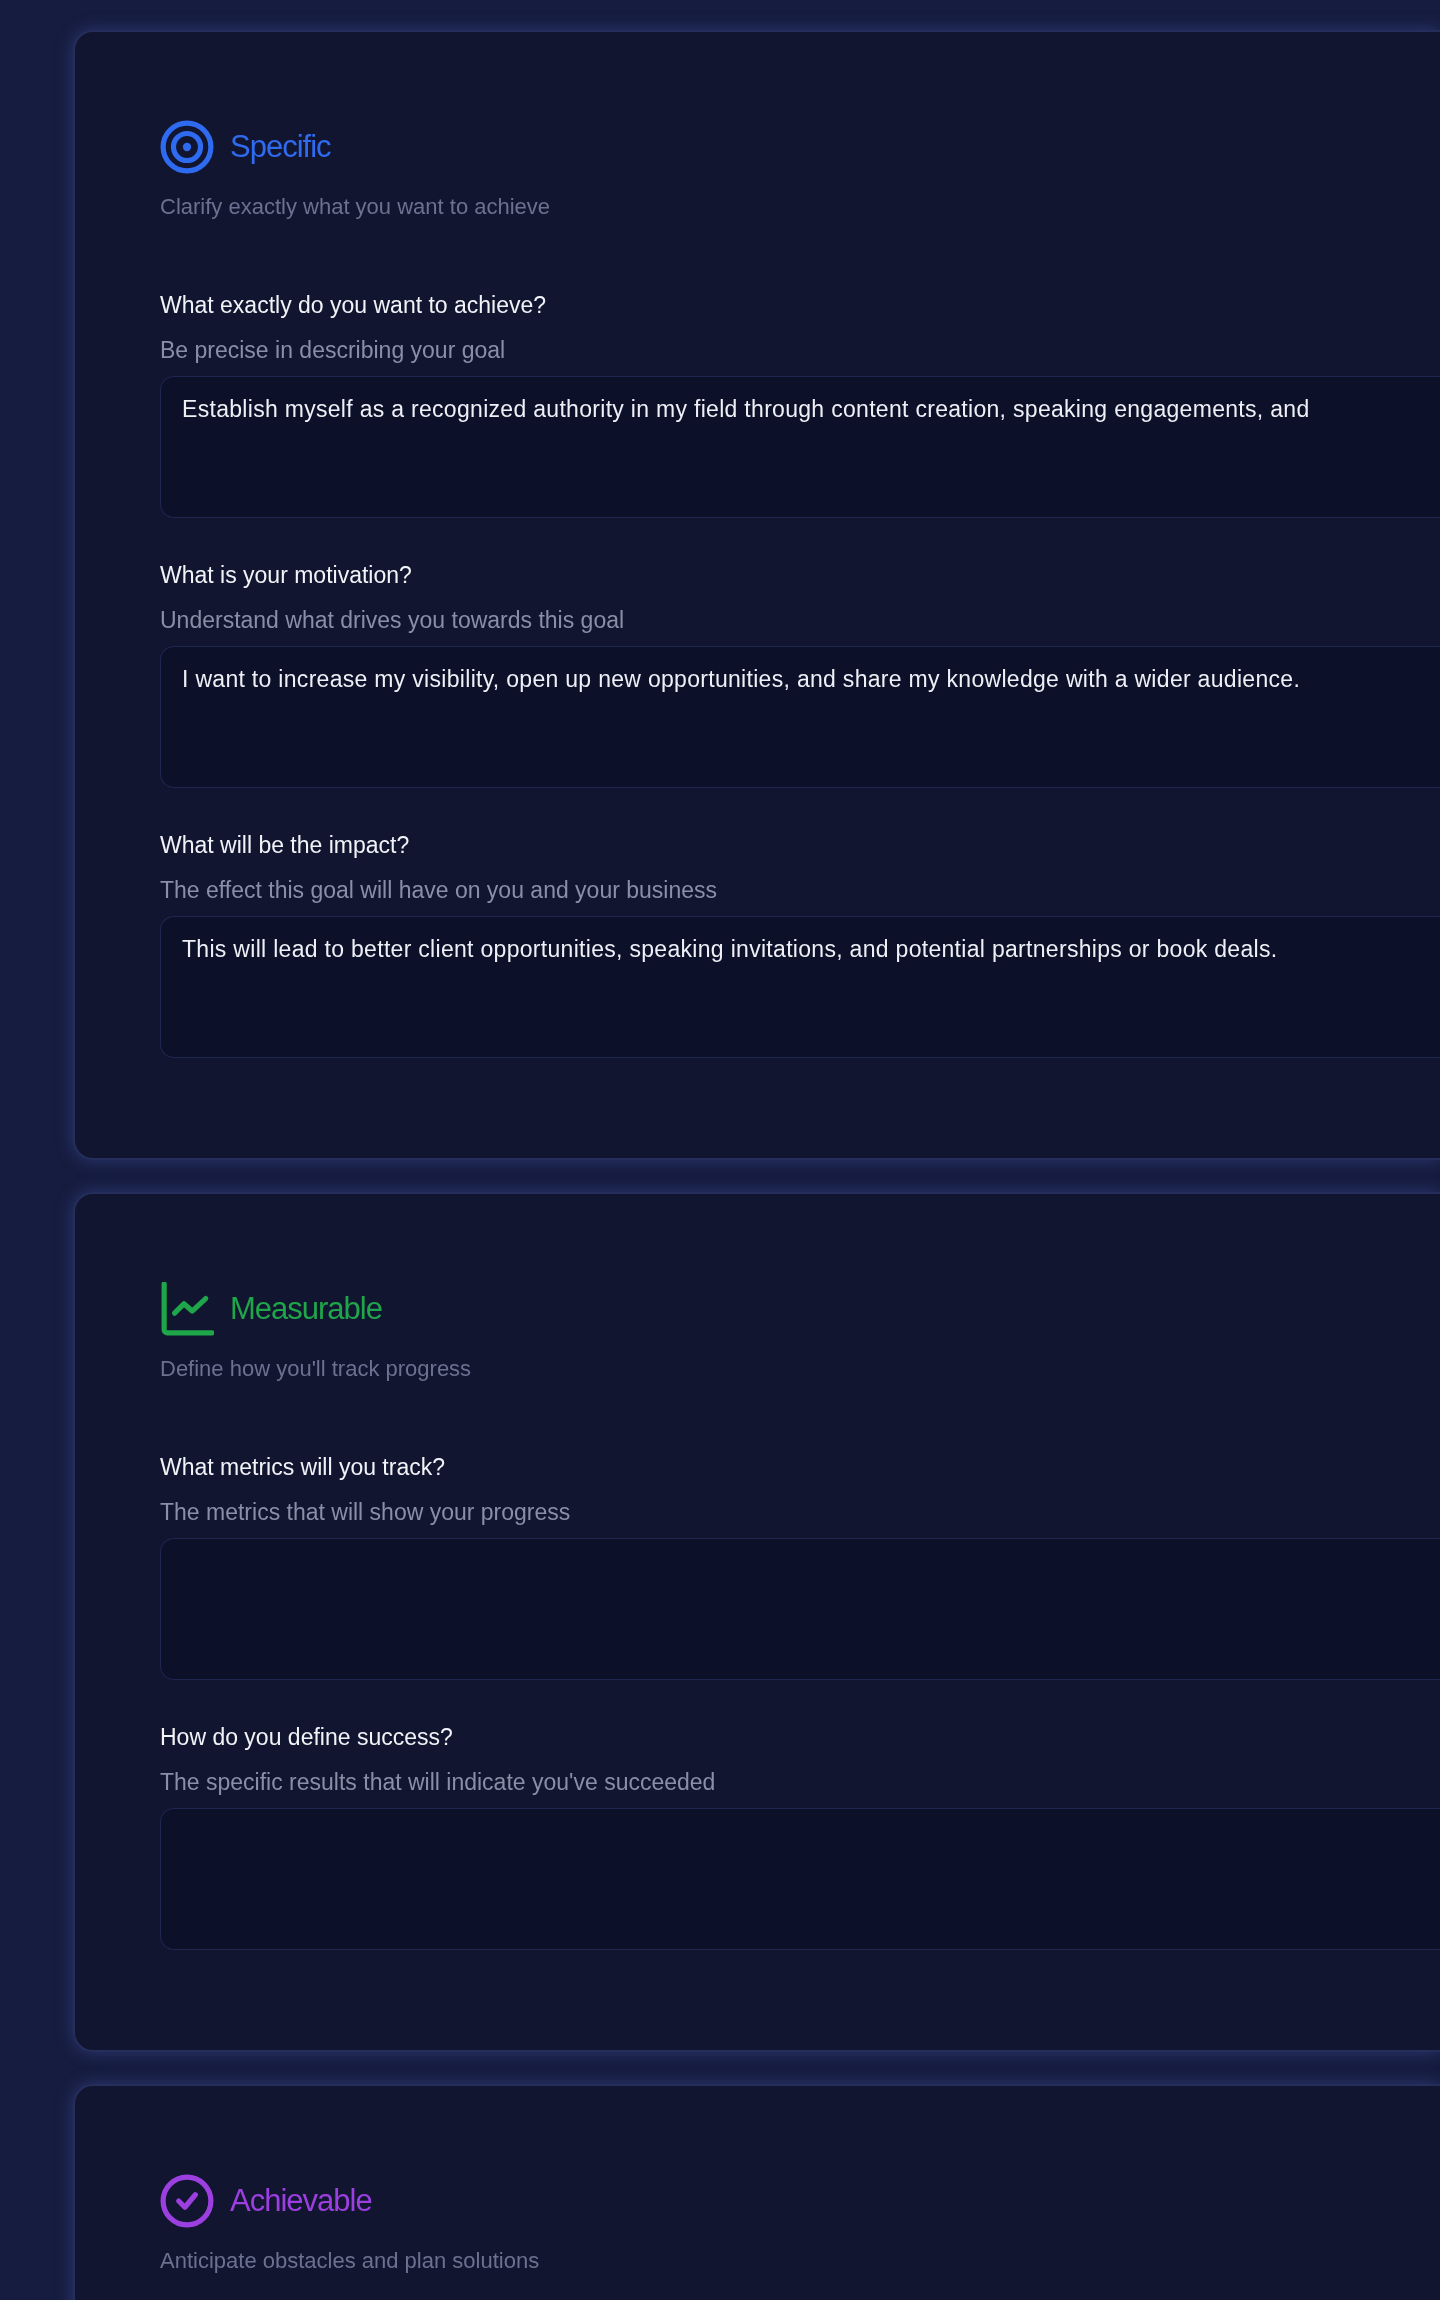 This screenshot has width=1440, height=2300. What do you see at coordinates (301, 2201) in the screenshot?
I see `section-title: Achievable` at bounding box center [301, 2201].